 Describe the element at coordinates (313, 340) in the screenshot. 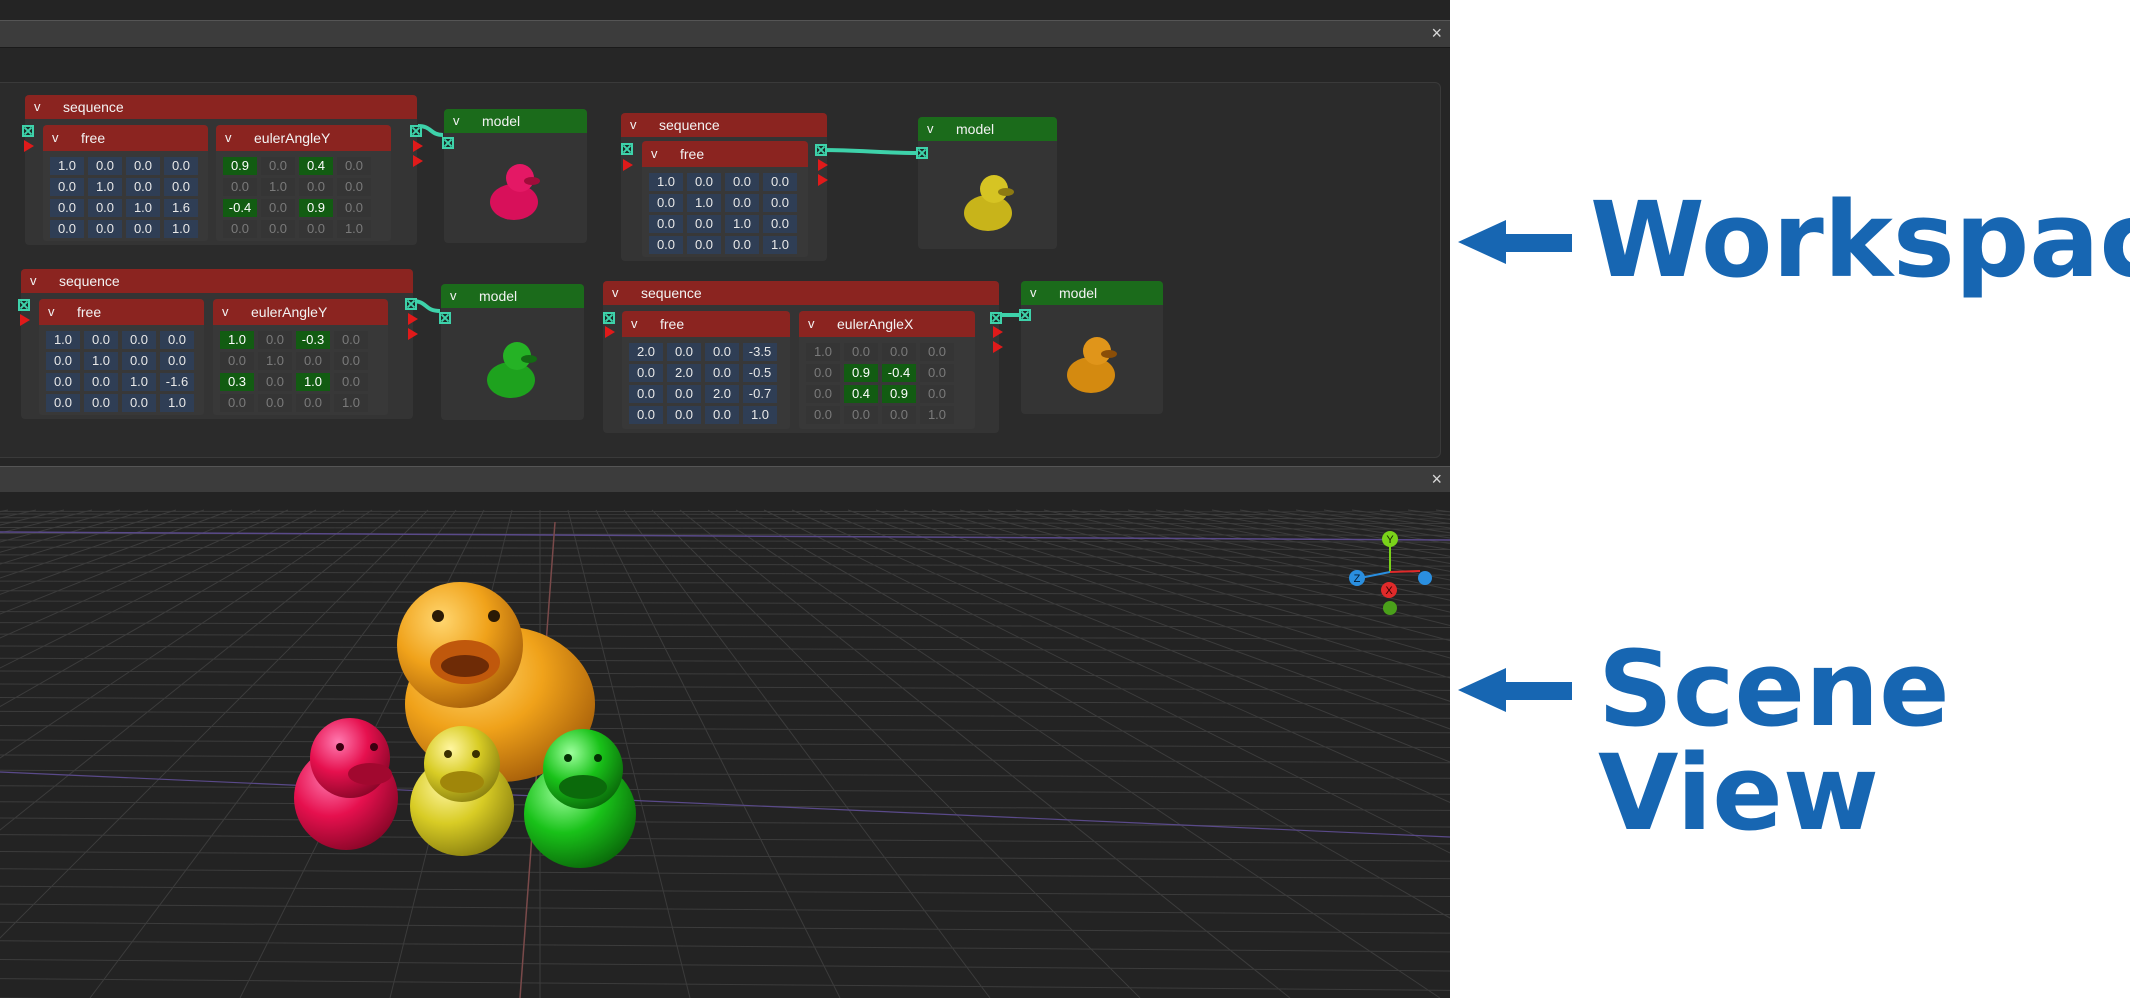

I see `matrix-cell-0-2: -0.3` at that location.